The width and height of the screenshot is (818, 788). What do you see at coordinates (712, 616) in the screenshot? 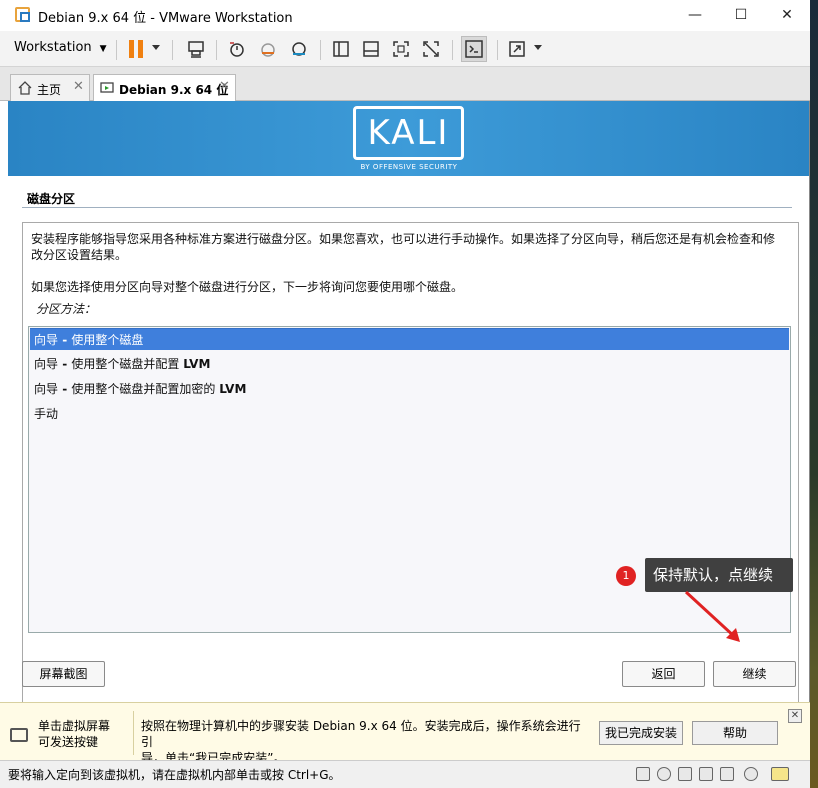
I see `annotation-arrow-icon` at bounding box center [712, 616].